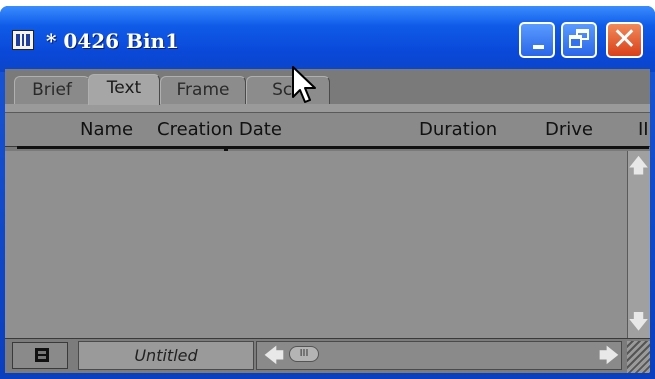  I want to click on scroll-left-icon: 🡄, so click(274, 355).